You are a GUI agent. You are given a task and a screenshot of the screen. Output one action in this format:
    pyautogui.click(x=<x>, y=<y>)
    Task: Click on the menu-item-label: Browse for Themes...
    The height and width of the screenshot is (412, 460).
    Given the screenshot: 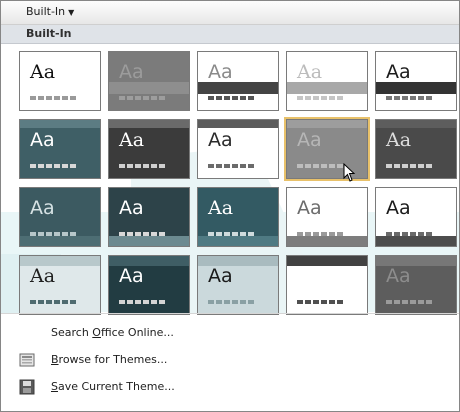 What is the action you would take?
    pyautogui.click(x=109, y=359)
    